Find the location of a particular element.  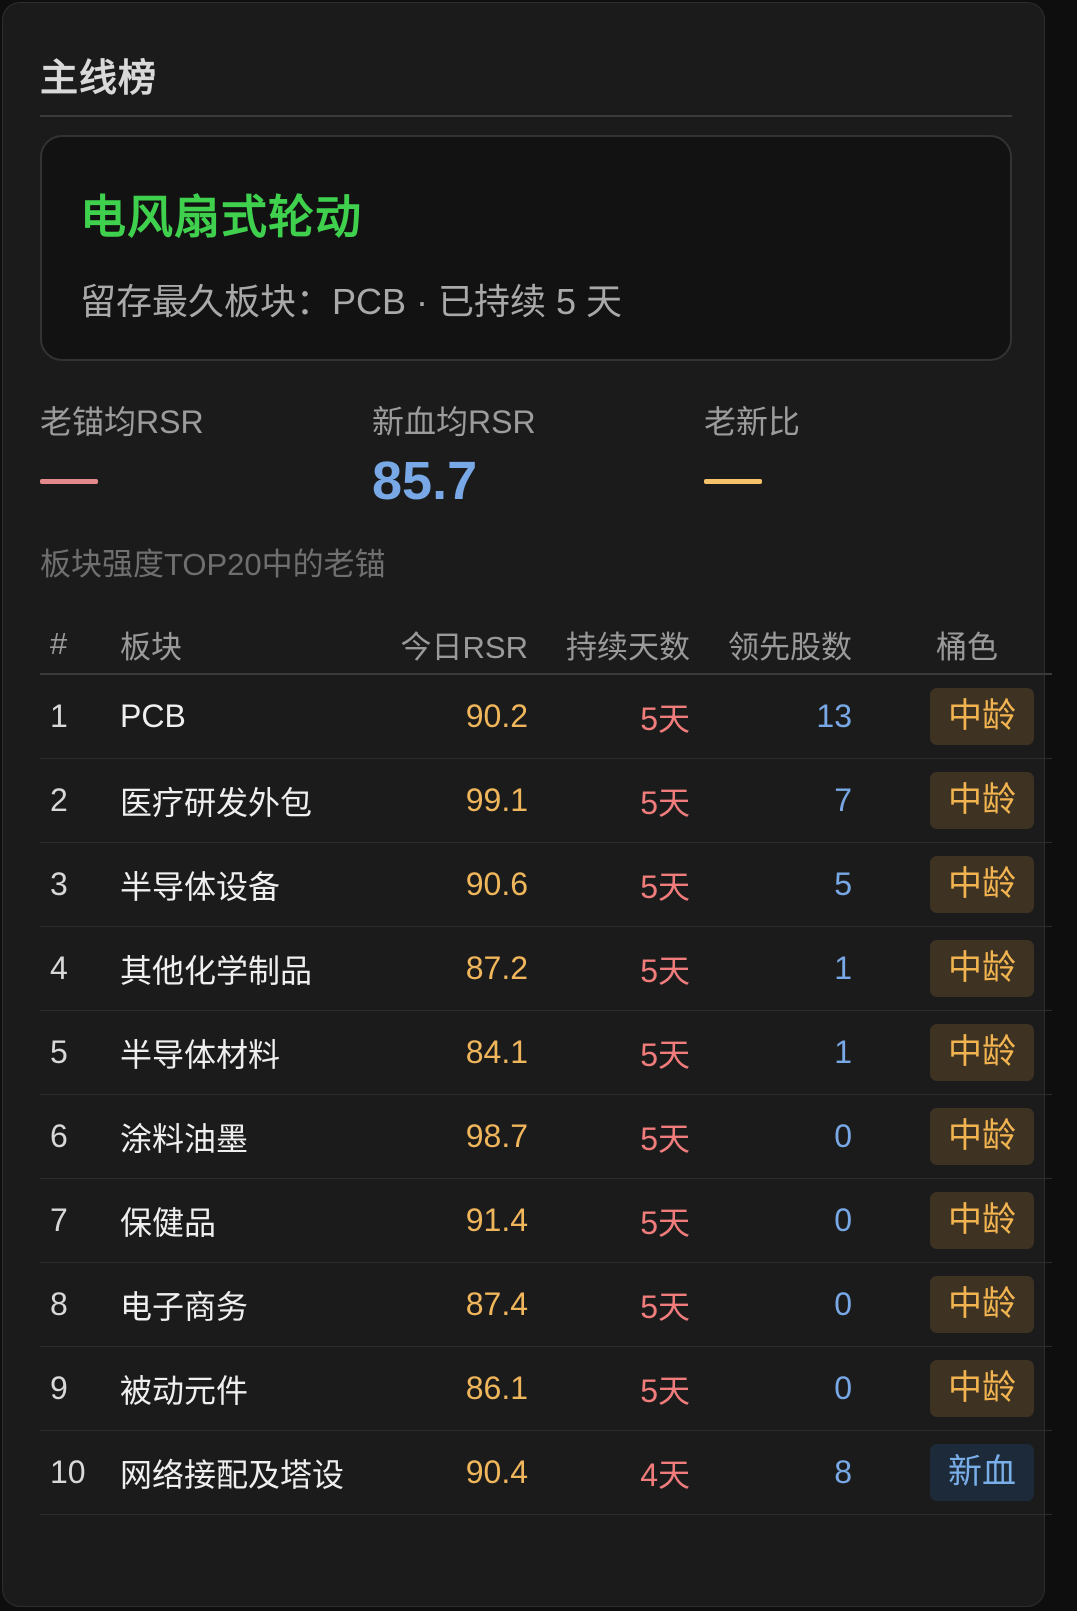

row-sector-name: 涂料油墨 is located at coordinates (240, 1136).